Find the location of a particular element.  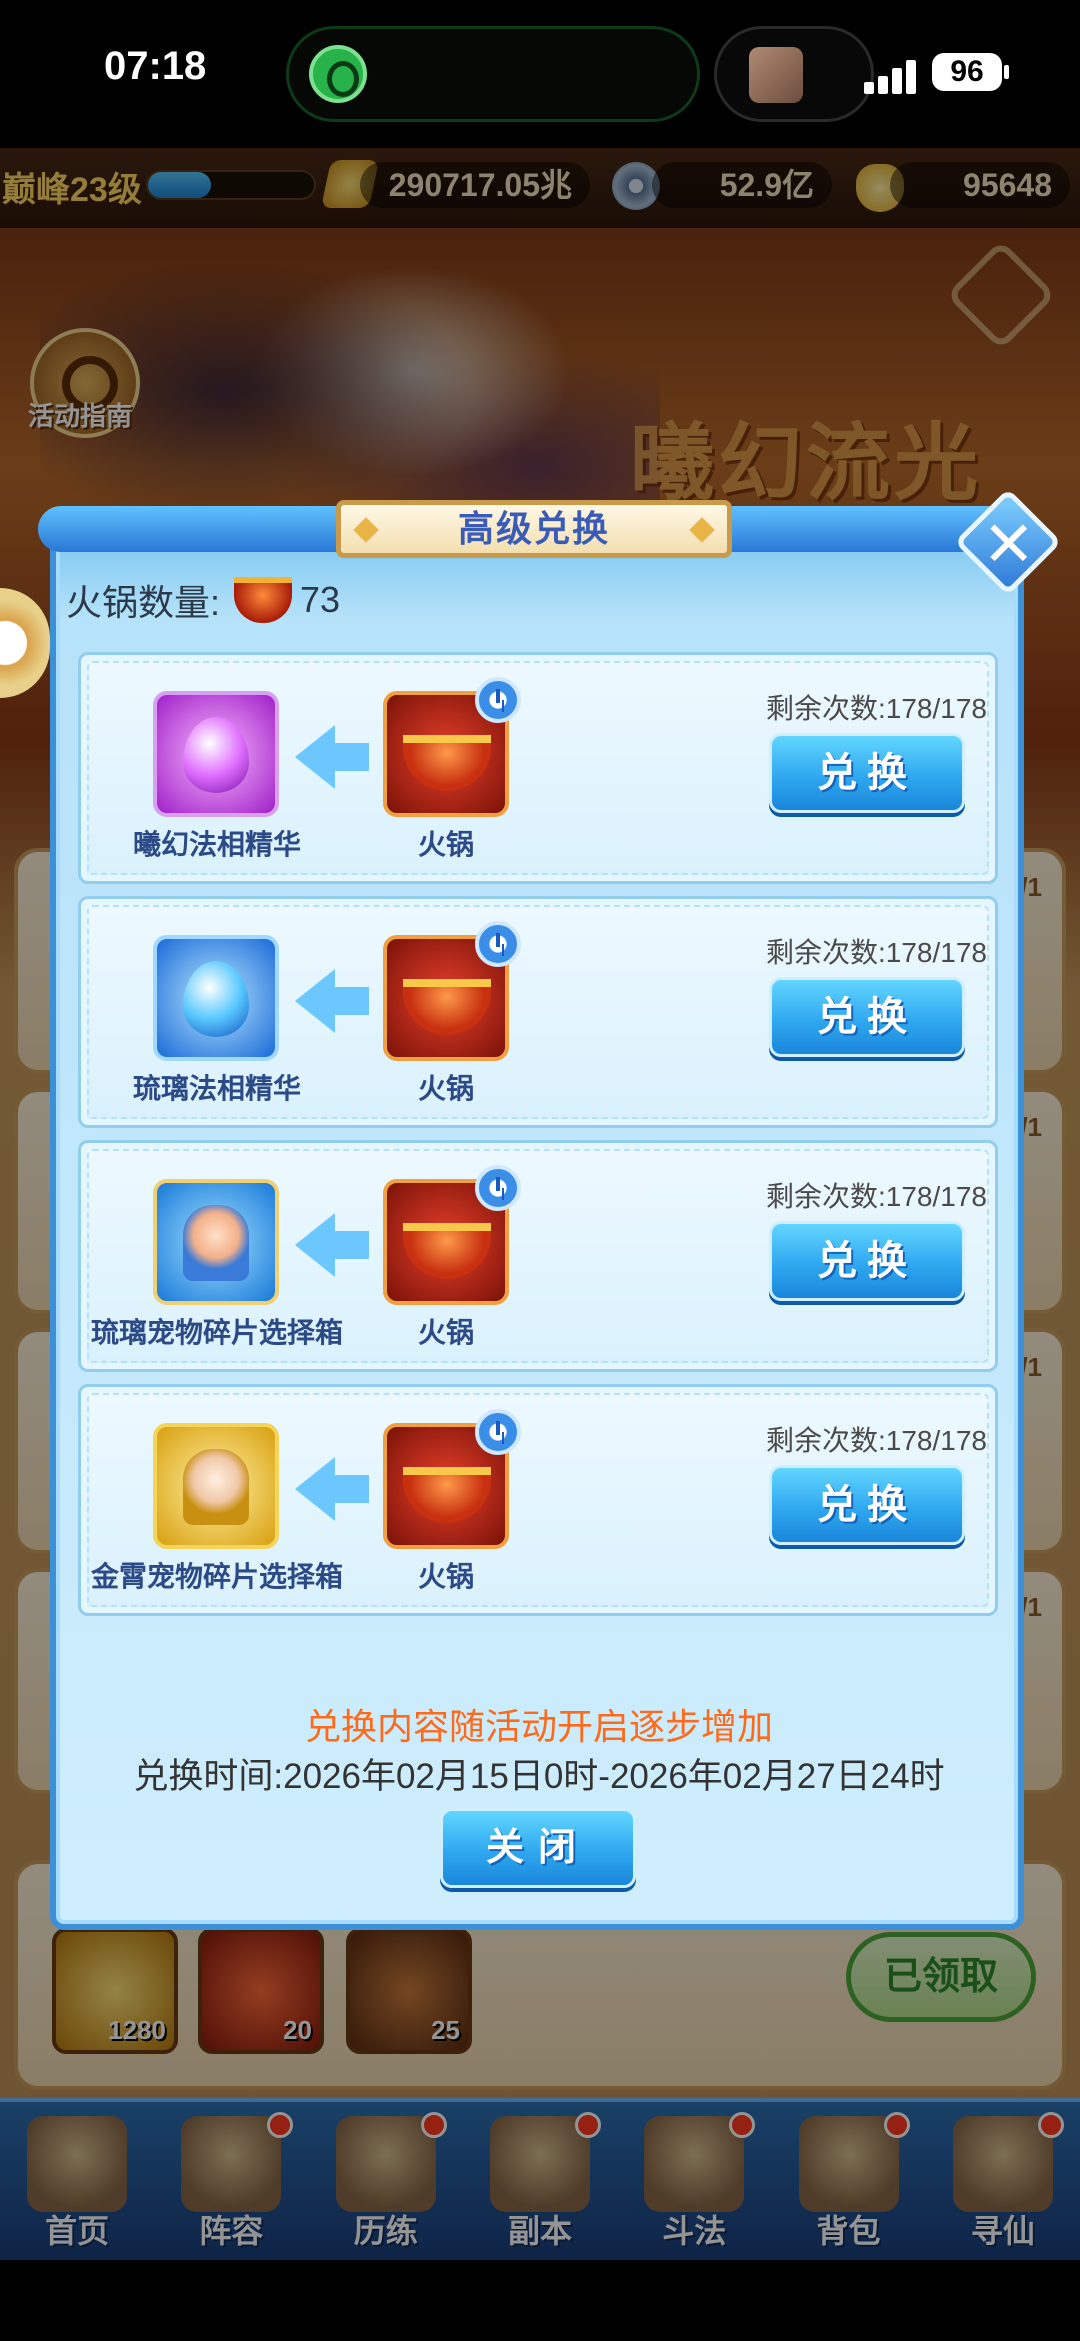

dialog-title-plate: 高级兑换 is located at coordinates (534, 529).